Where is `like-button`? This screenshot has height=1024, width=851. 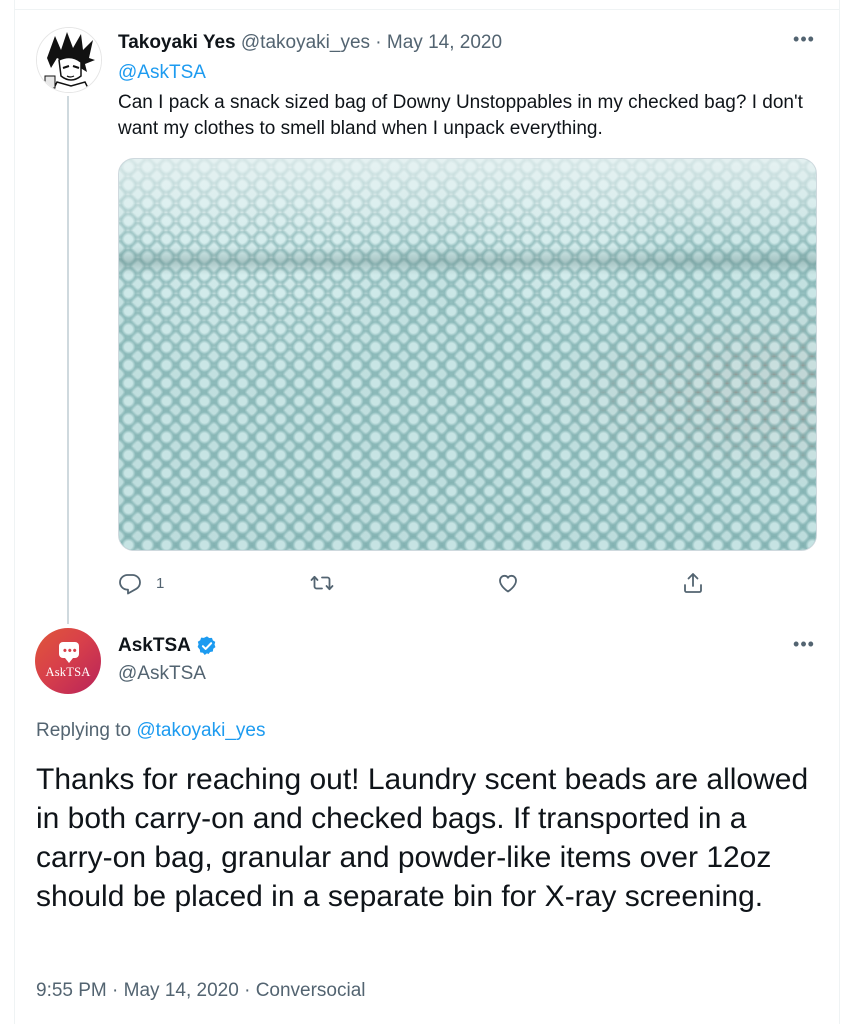
like-button is located at coordinates (508, 583).